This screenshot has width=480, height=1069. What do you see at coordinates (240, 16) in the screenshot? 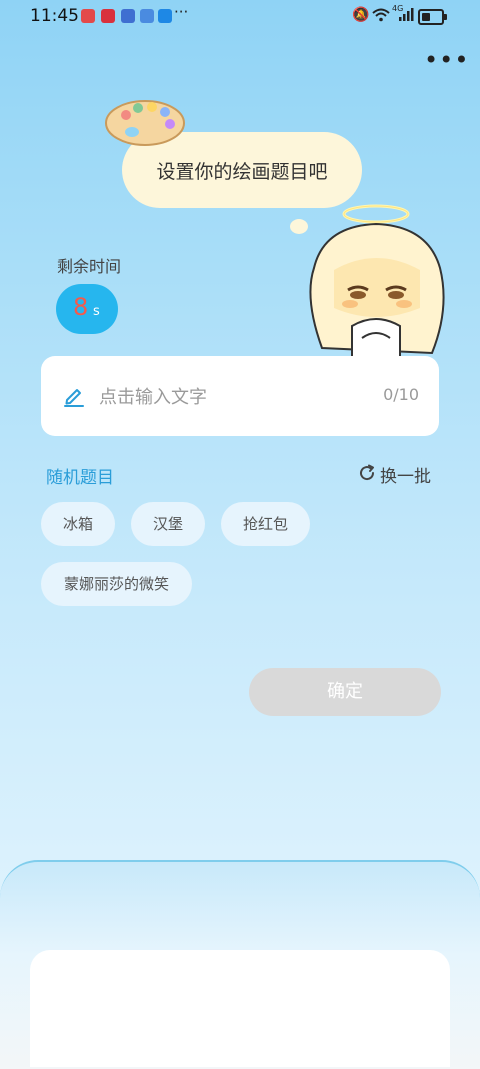
I see `status-bar: 11:45 ··· 🔕 4G` at bounding box center [240, 16].